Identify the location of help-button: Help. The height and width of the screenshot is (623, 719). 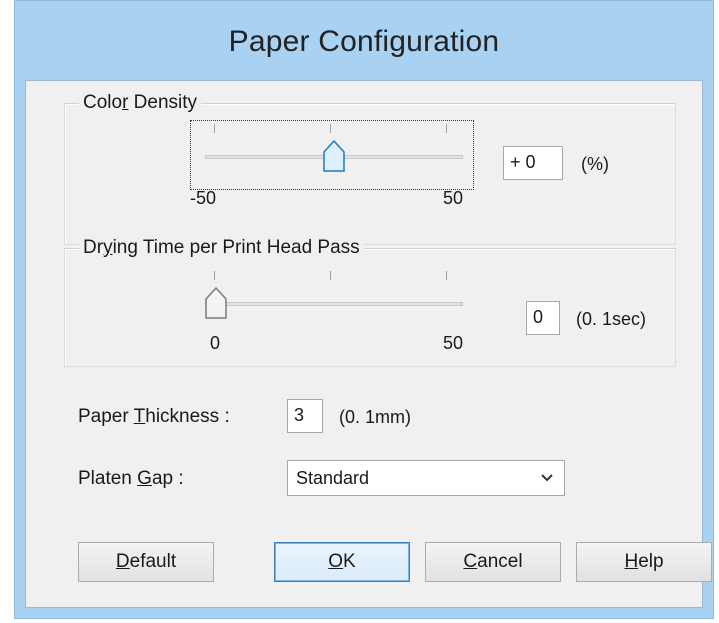
(644, 562).